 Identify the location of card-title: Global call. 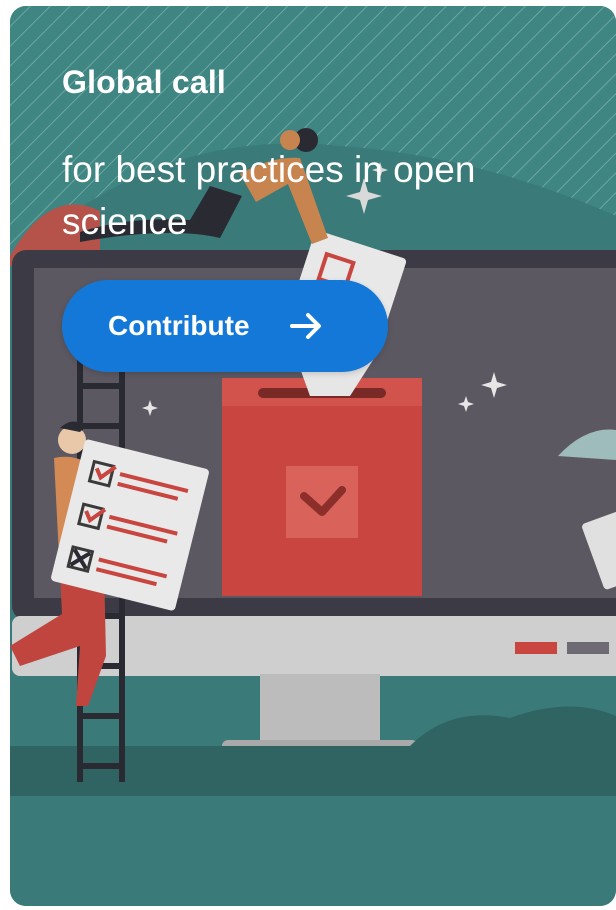
(144, 82).